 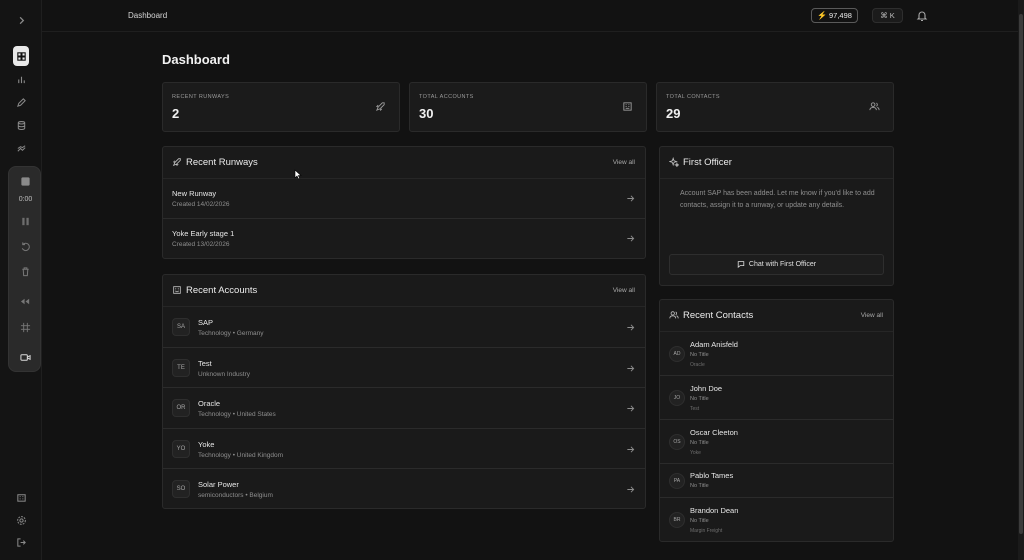 What do you see at coordinates (21, 497) in the screenshot?
I see `organization-nav-icon` at bounding box center [21, 497].